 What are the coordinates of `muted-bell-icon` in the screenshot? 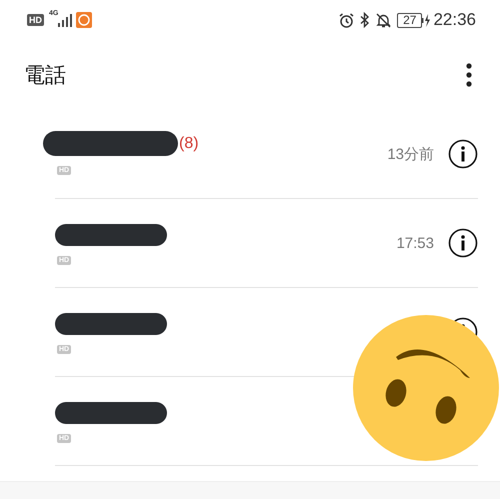 It's located at (384, 20).